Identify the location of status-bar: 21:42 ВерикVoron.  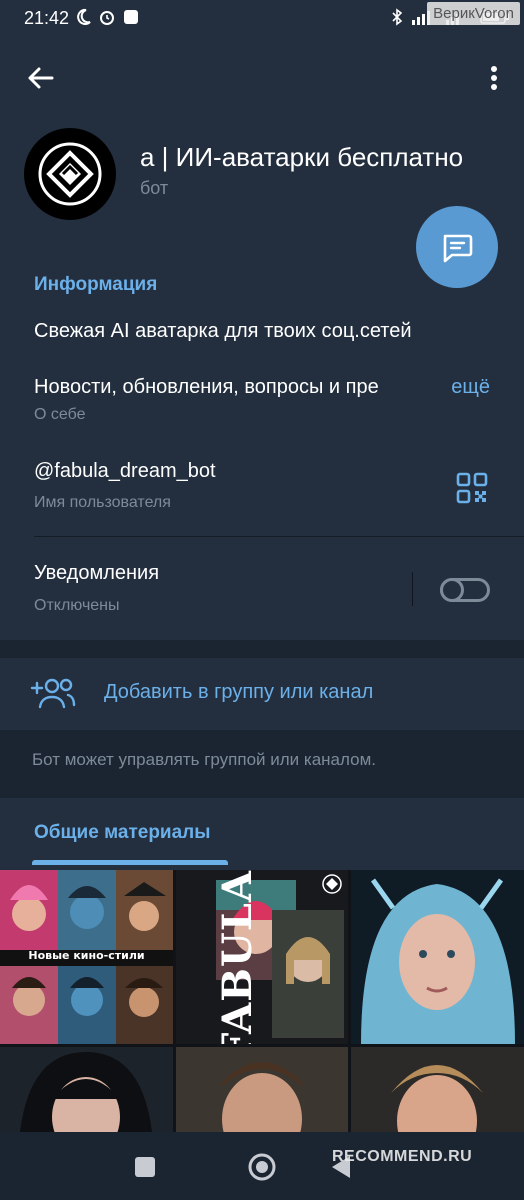
(262, 19).